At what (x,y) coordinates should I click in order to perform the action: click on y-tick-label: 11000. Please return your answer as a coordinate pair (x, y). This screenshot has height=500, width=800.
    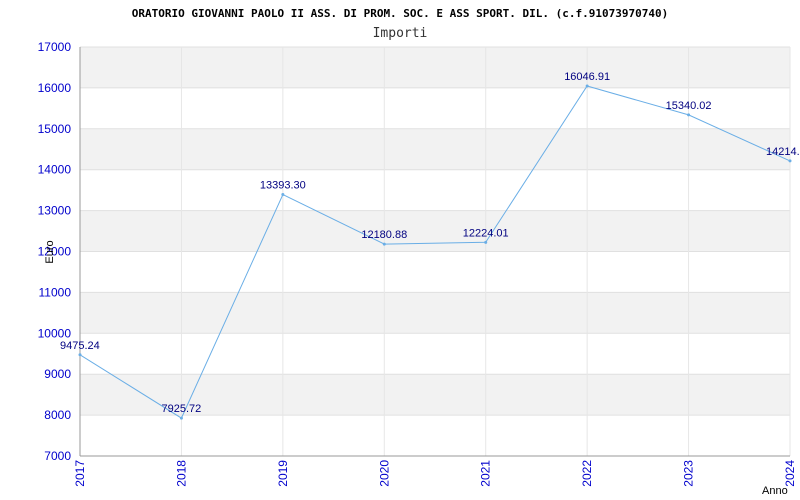
    Looking at the image, I should click on (55, 292).